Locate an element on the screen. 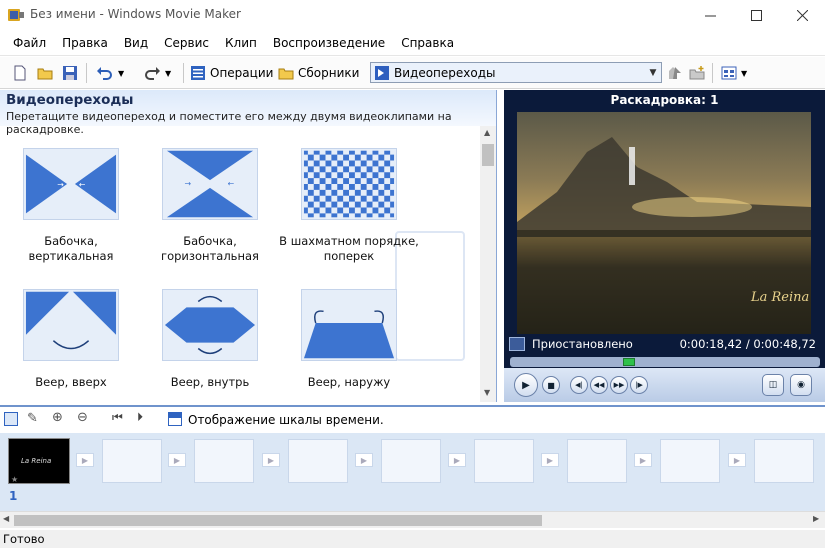 Image resolution: width=825 pixels, height=548 pixels. new-collection-button is located at coordinates (697, 73).